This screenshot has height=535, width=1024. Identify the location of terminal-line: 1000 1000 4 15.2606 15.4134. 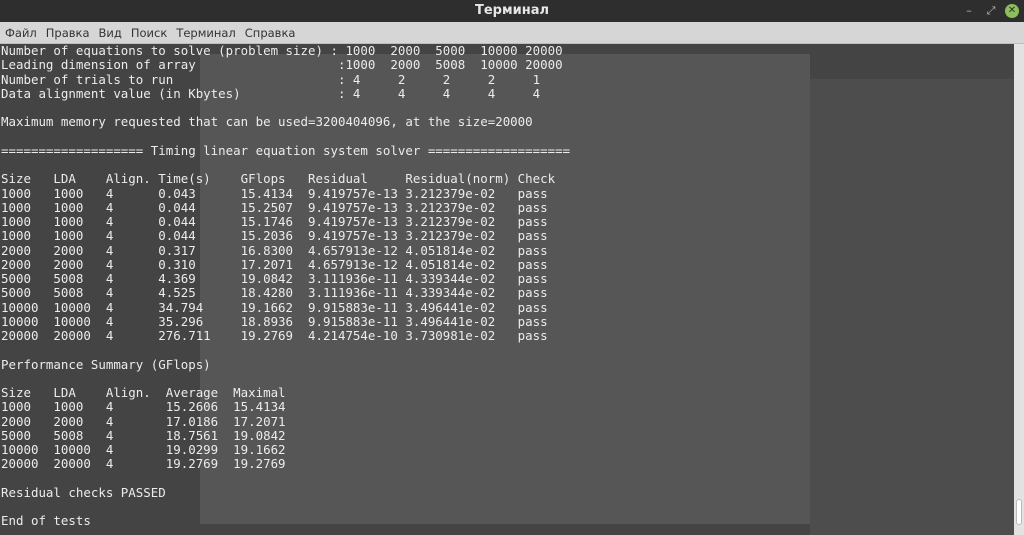
(143, 407).